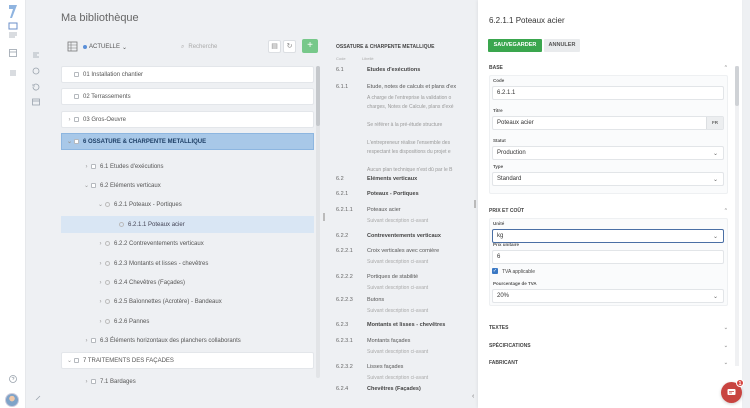 Image resolution: width=750 pixels, height=408 pixels. Describe the element at coordinates (36, 87) in the screenshot. I see `history-icon` at that location.